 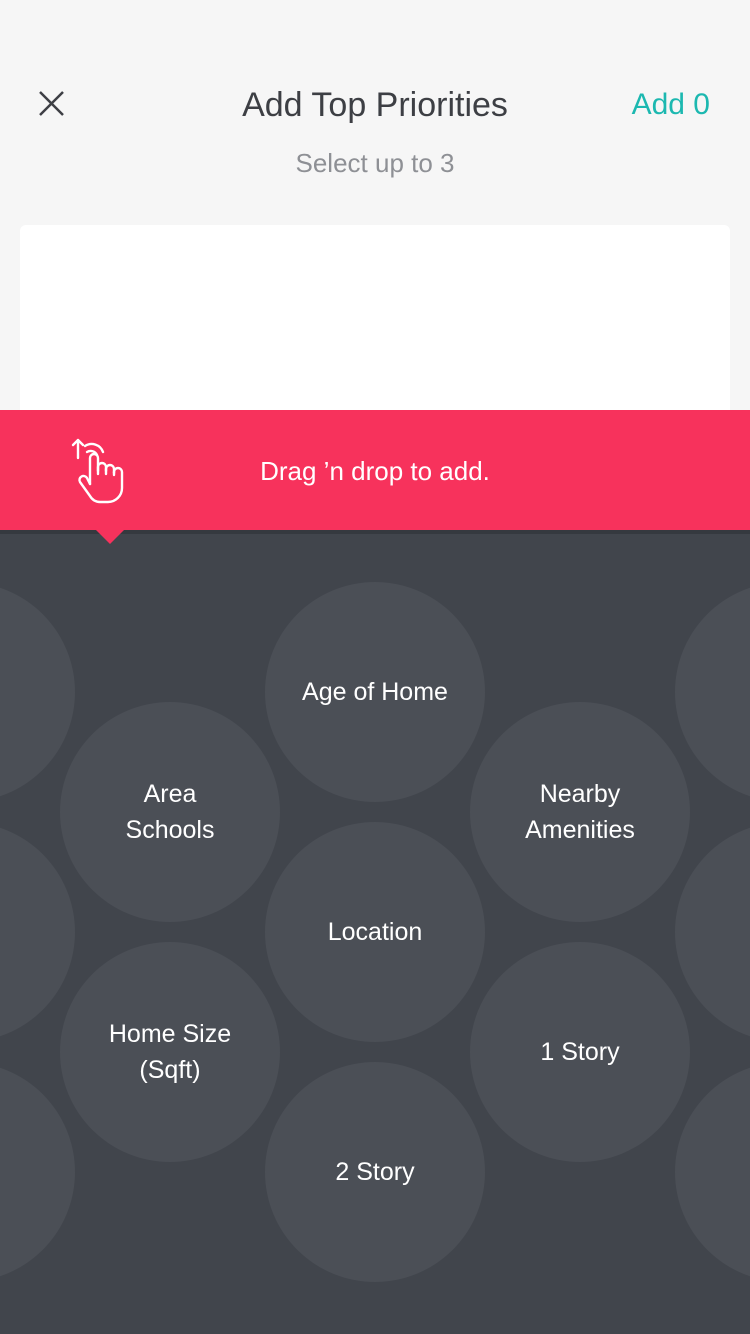 I want to click on instruction-banner: Drag ’n drop to add., so click(x=375, y=470).